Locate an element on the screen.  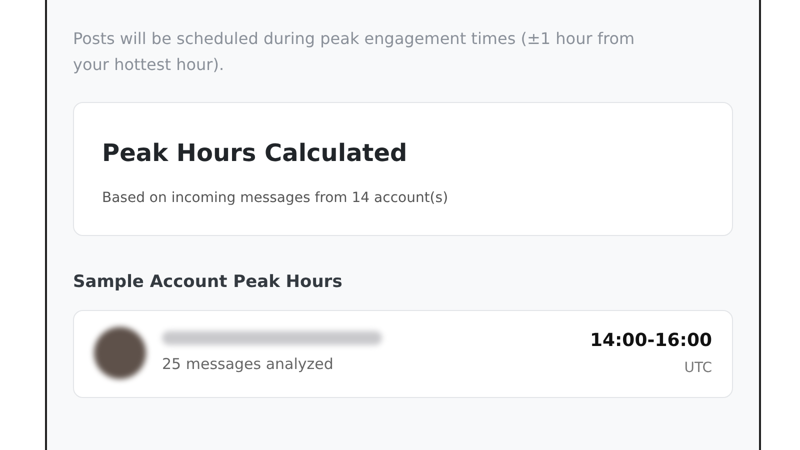
peak-hours: 14:00-16:00 is located at coordinates (651, 341).